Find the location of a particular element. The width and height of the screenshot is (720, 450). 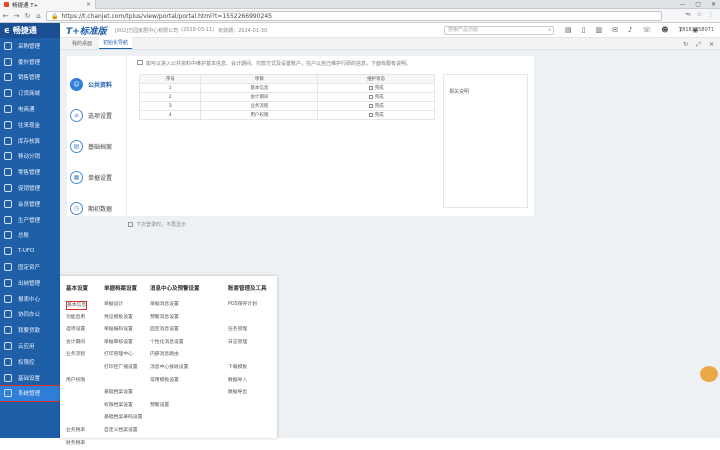

menu-item: 数据导出 is located at coordinates (237, 393).